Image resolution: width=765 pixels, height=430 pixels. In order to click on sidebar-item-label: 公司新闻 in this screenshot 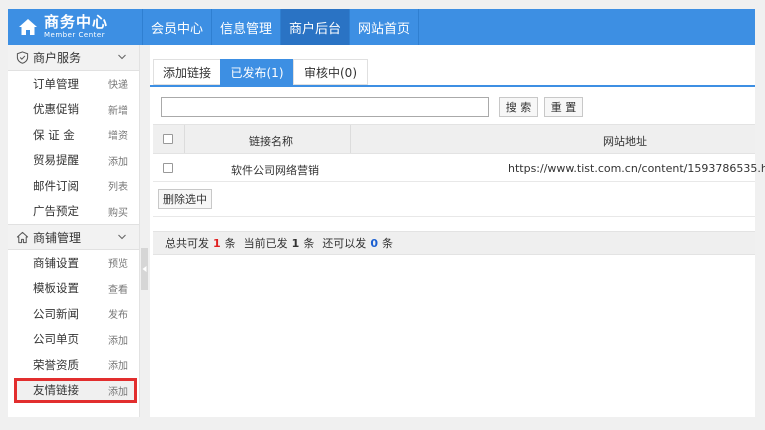, I will do `click(56, 313)`.